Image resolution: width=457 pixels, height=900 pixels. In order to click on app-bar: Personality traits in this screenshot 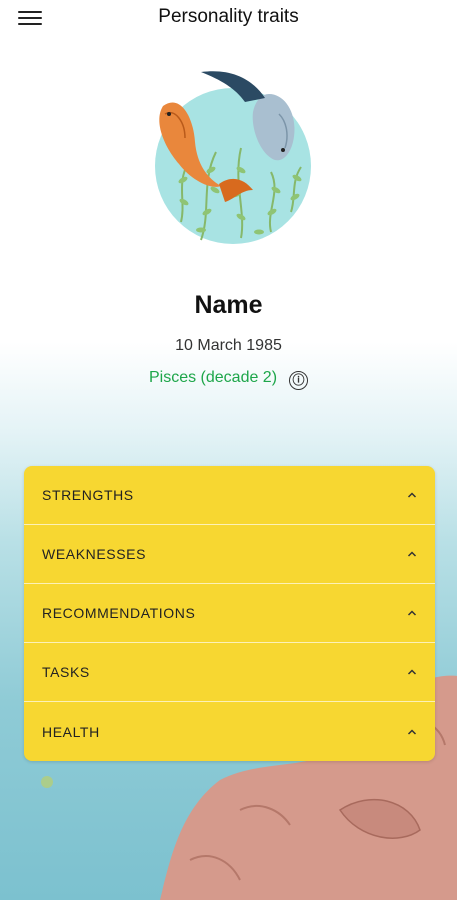, I will do `click(228, 18)`.